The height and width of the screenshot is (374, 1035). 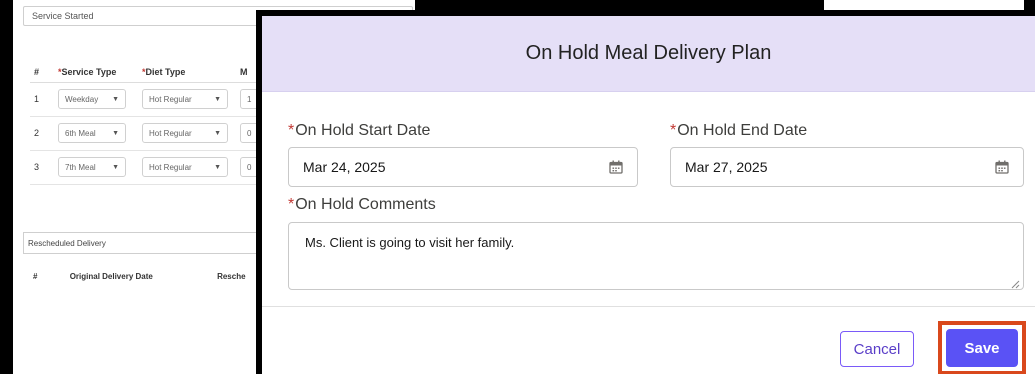 I want to click on start-date-label: *On Hold Start Date, so click(x=359, y=130).